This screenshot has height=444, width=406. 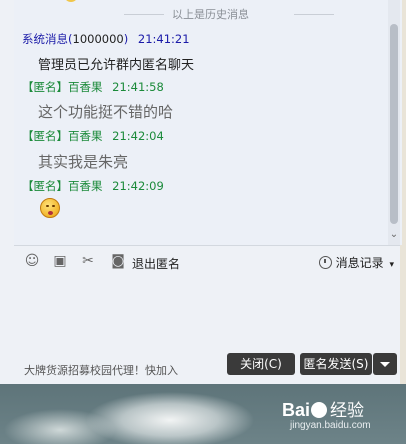 What do you see at coordinates (261, 364) in the screenshot?
I see `close-button: 关闭(C)` at bounding box center [261, 364].